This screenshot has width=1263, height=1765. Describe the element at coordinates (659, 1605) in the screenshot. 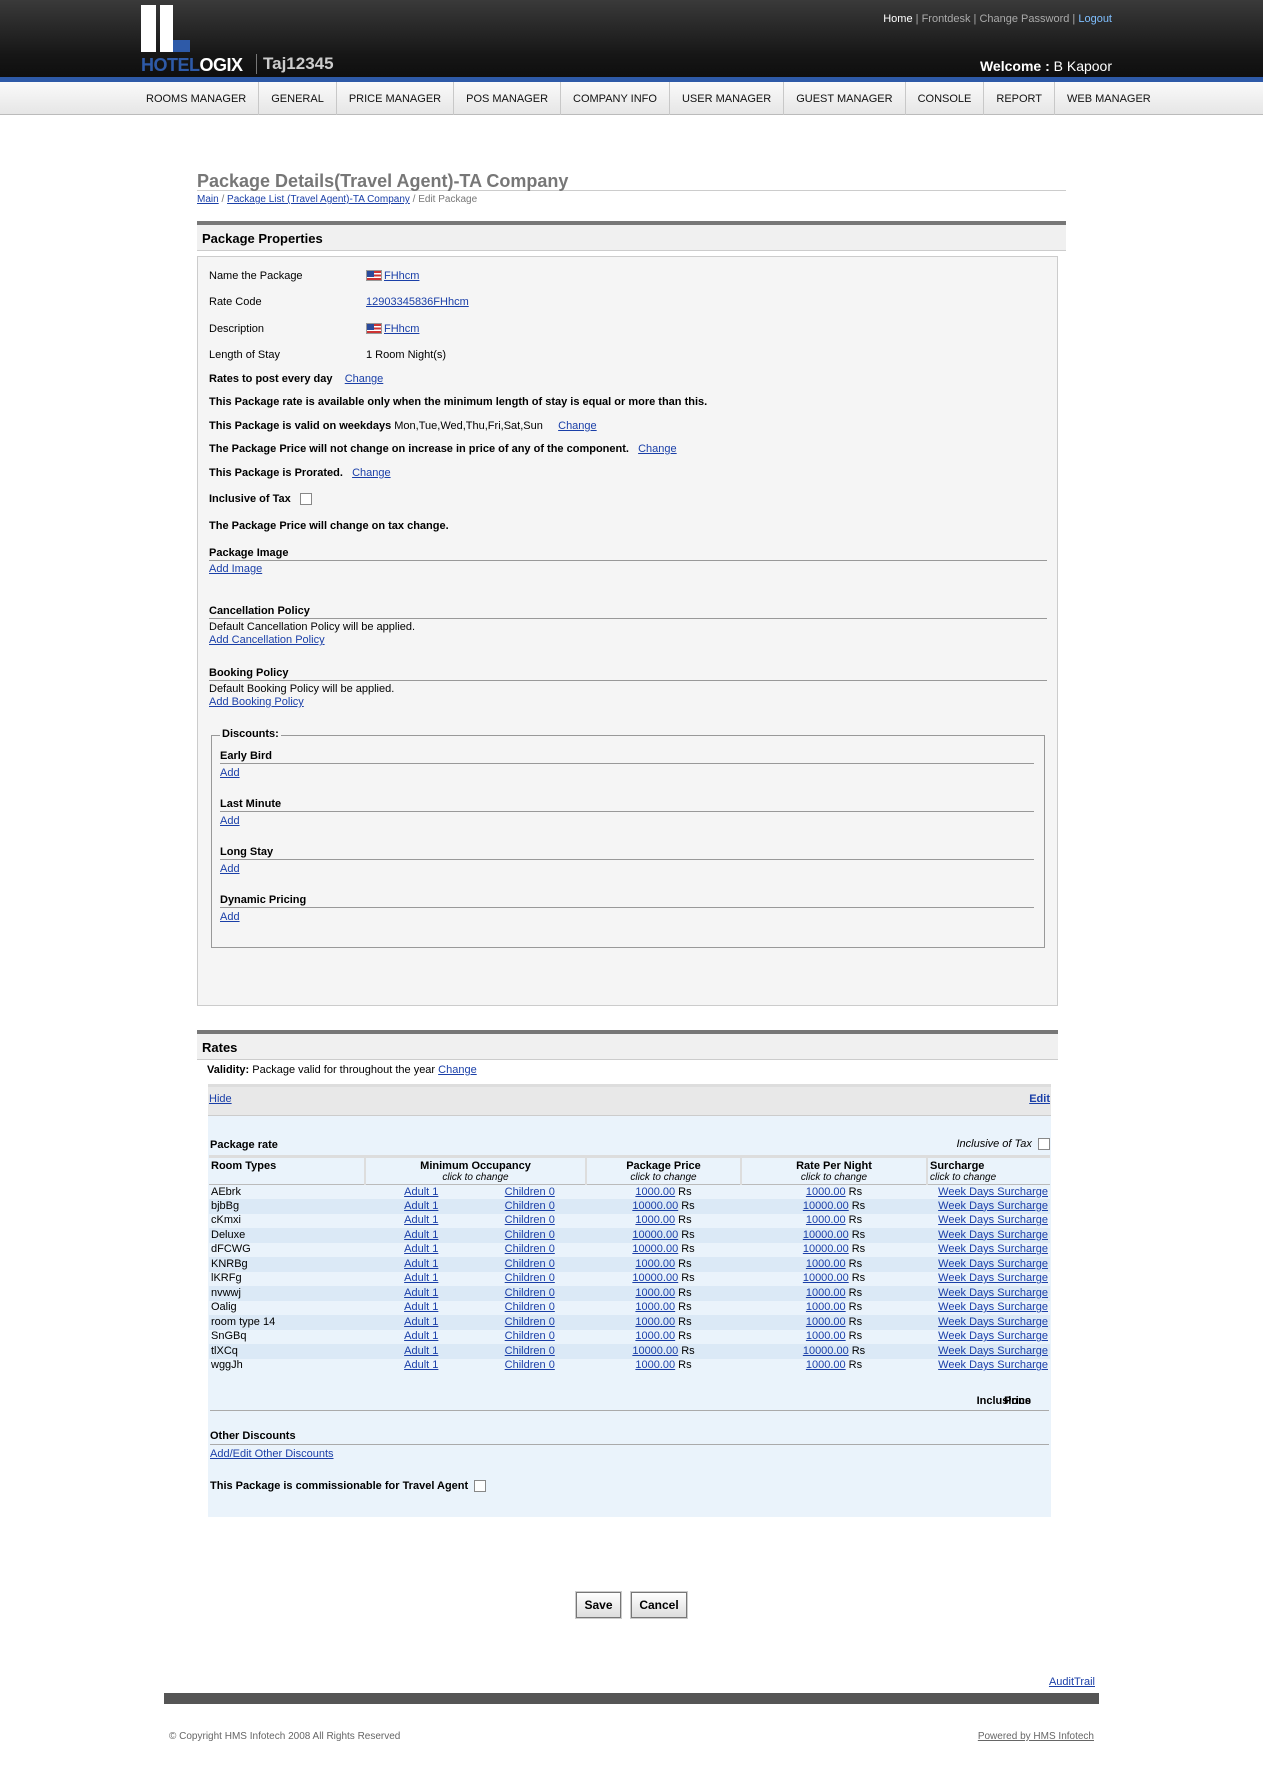

I see `cancel-button: Cancel` at that location.